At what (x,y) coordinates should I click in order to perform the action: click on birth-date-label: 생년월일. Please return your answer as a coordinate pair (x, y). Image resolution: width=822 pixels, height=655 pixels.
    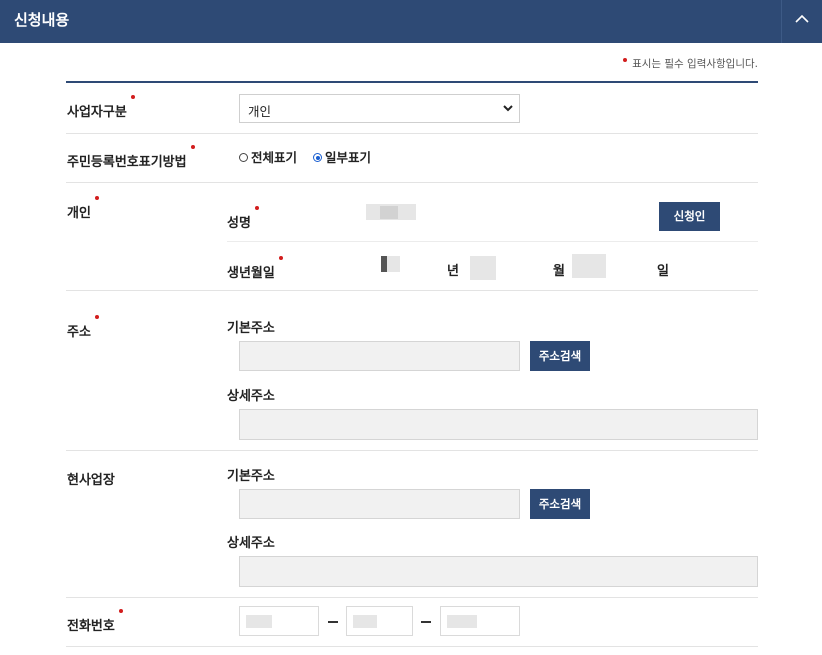
    Looking at the image, I should click on (255, 268).